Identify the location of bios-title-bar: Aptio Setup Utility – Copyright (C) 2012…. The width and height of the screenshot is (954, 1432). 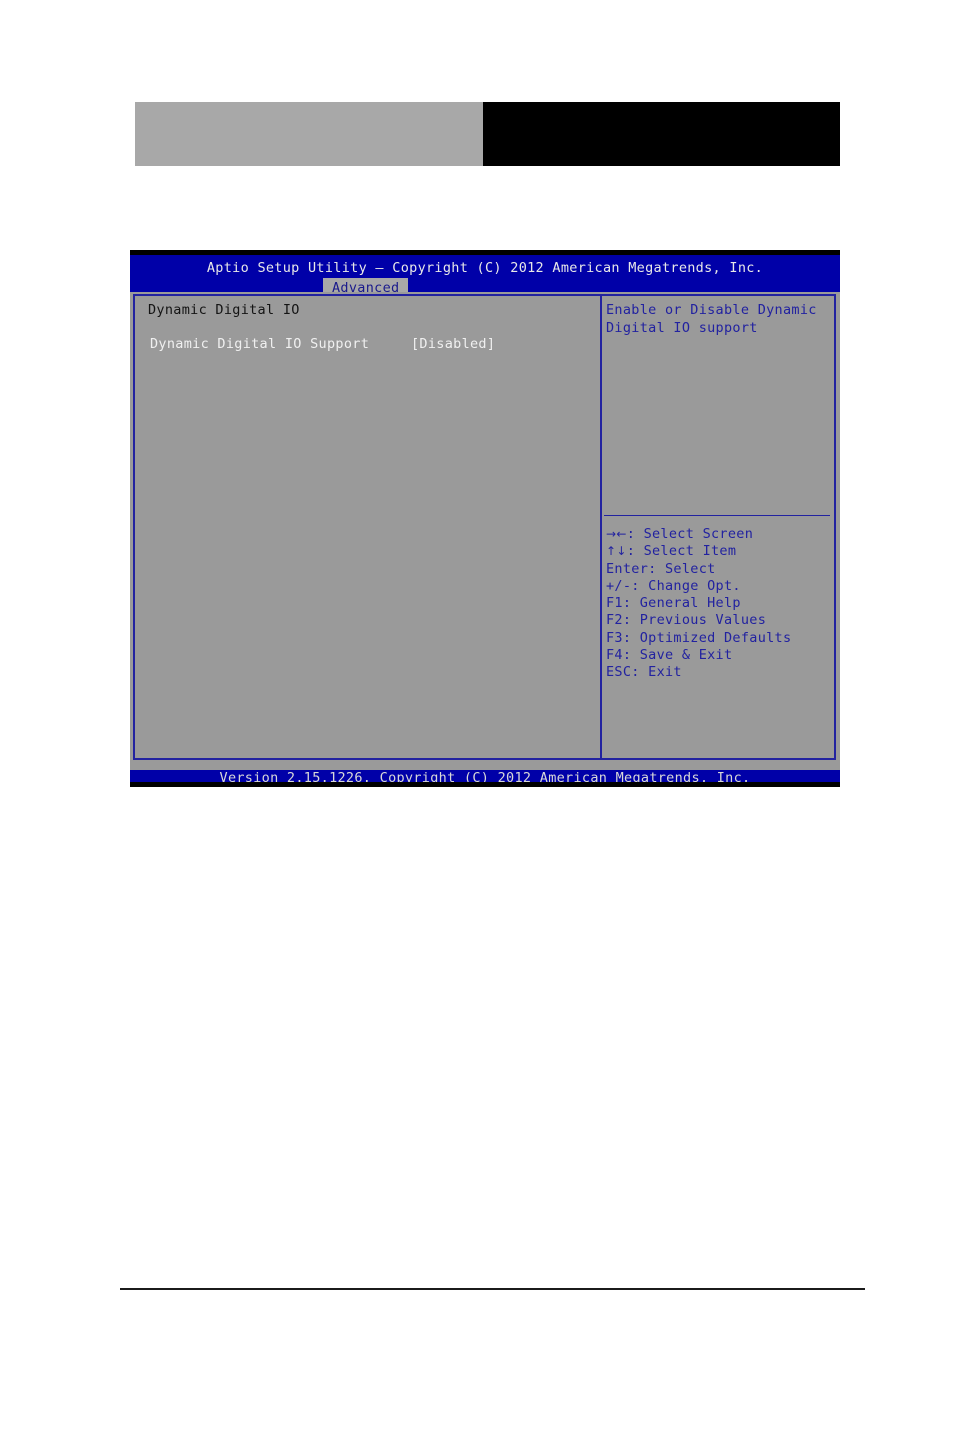
(485, 276).